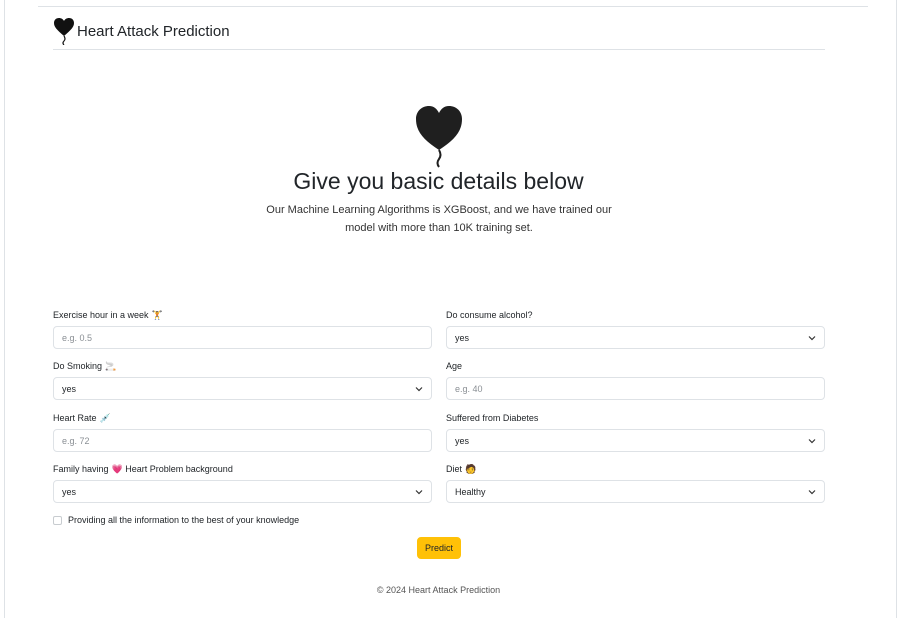  I want to click on diabetes-select: yes, so click(635, 440).